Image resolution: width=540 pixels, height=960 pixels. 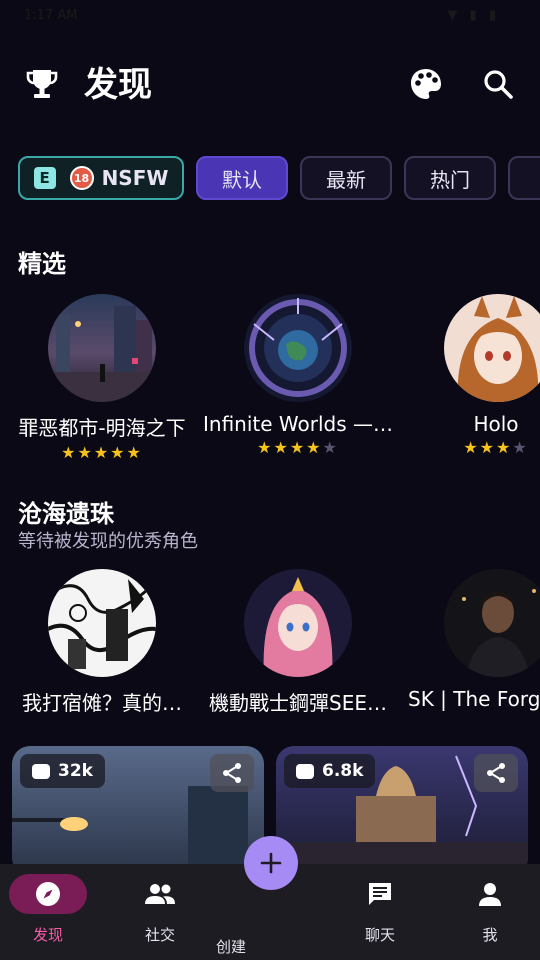 I want to click on person-icon, so click(x=490, y=894).